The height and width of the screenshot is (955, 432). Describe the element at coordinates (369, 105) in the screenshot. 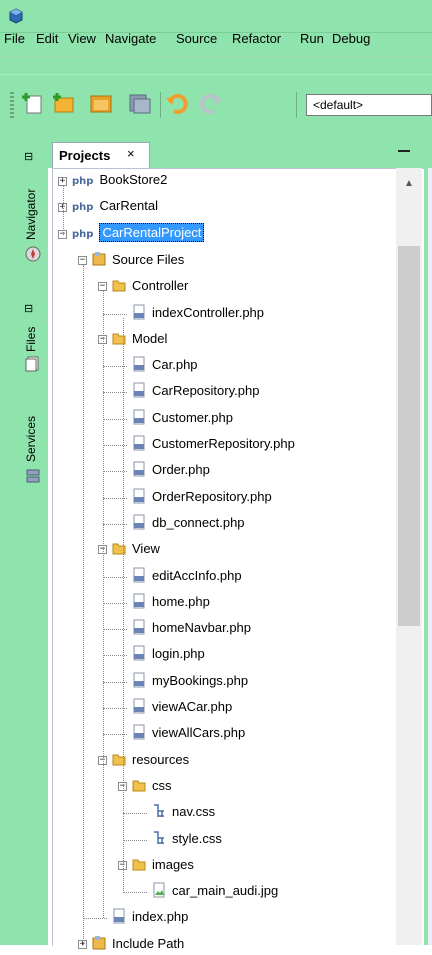

I see `configuration-select: <default>` at that location.